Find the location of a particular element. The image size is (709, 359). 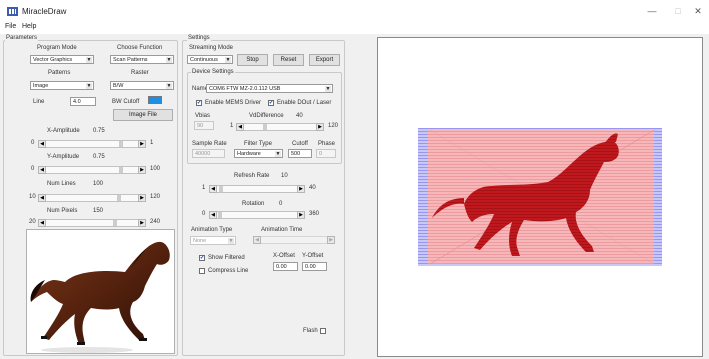

horse-photo is located at coordinates (100, 297).